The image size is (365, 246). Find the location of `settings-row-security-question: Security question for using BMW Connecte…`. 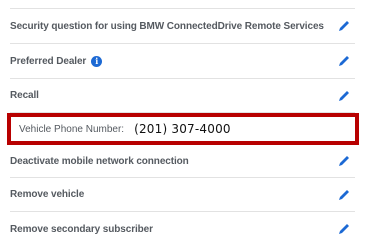

settings-row-security-question: Security question for using BMW Connecte… is located at coordinates (182, 26).